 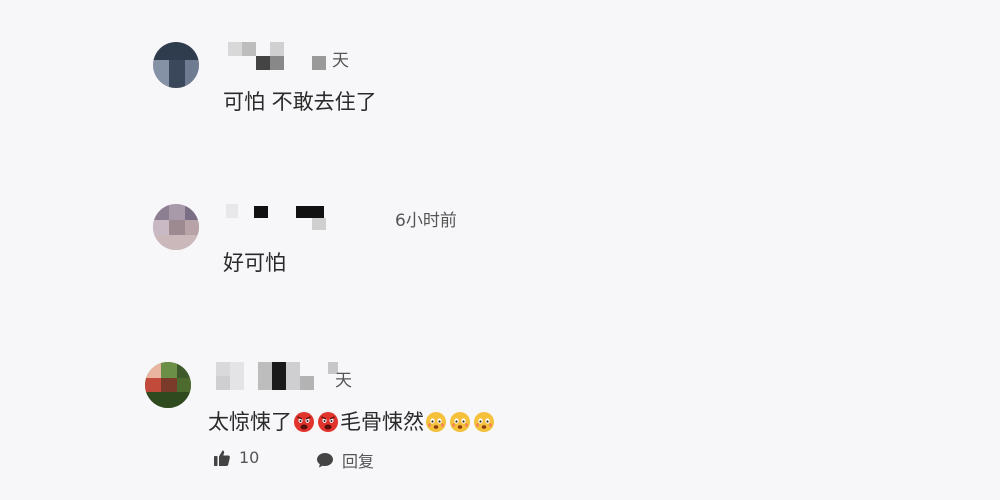 What do you see at coordinates (325, 460) in the screenshot?
I see `reply-bubble-icon` at bounding box center [325, 460].